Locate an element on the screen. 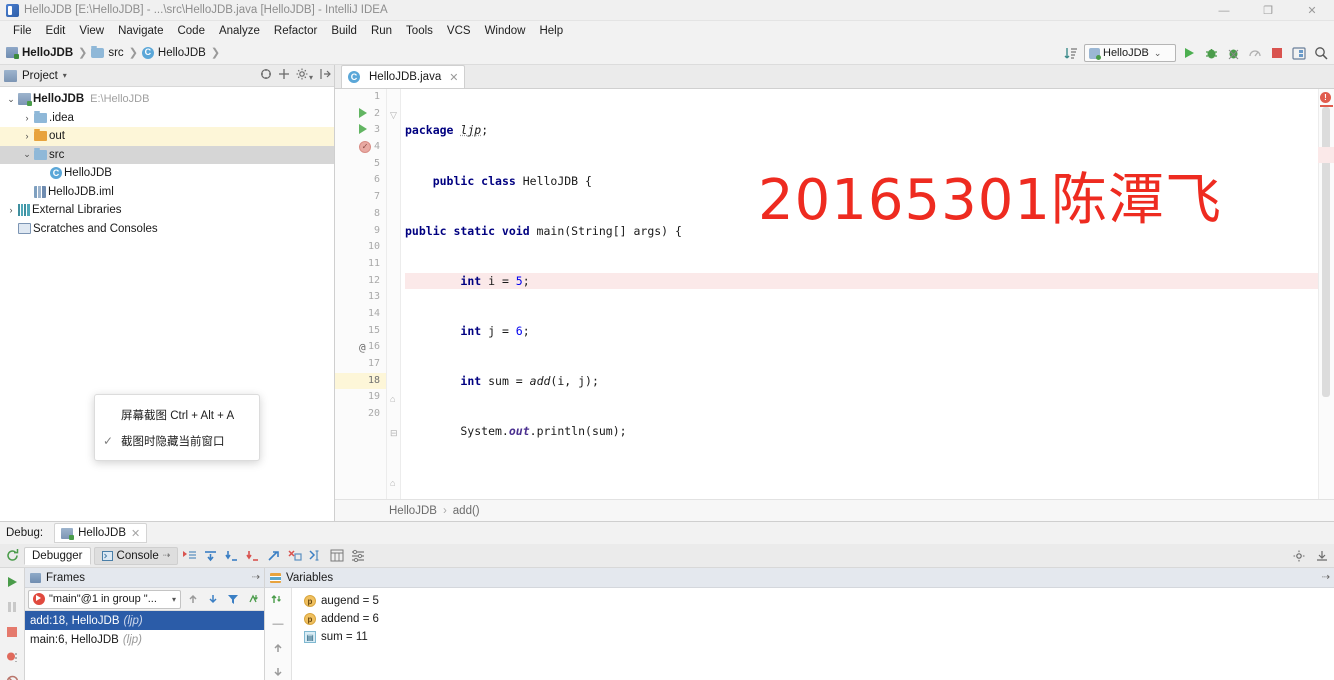  gutter-line-1: 1 is located at coordinates (360, 97).